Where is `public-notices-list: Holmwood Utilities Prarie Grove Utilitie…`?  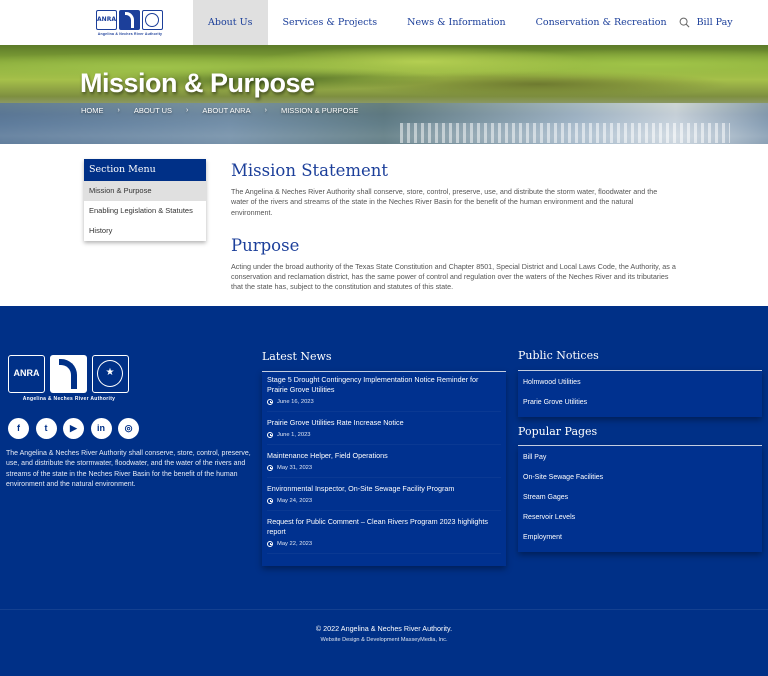
public-notices-list: Holmwood Utilities Prarie Grove Utilitie… is located at coordinates (640, 393).